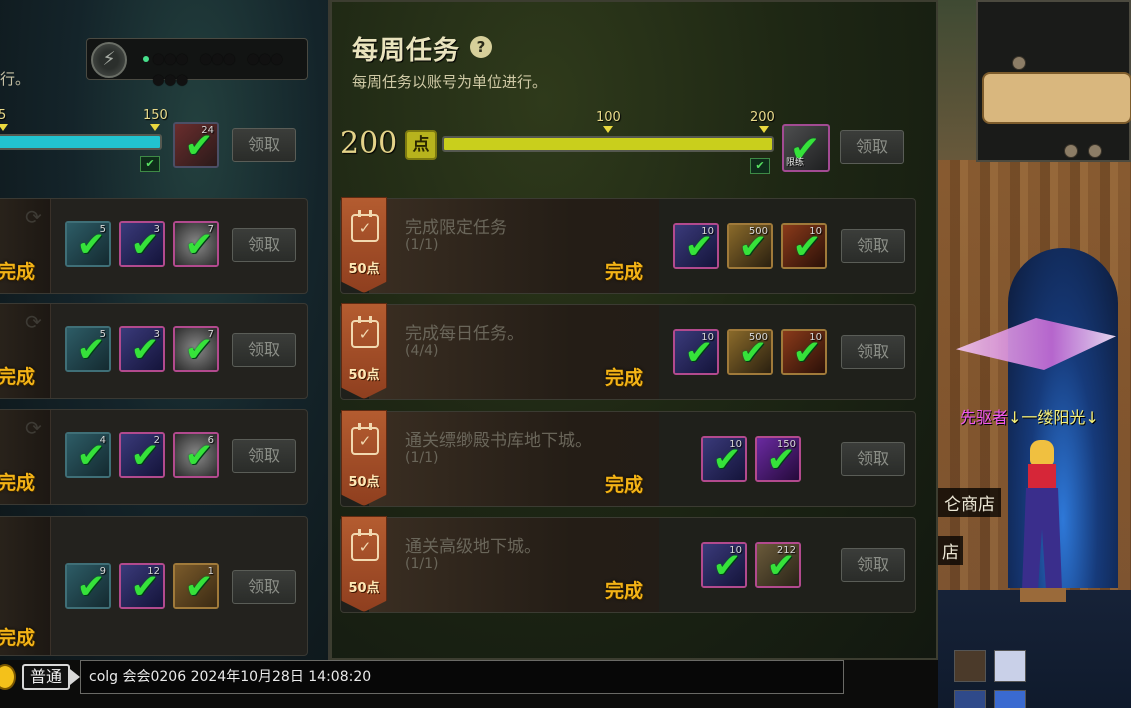 This screenshot has width=1131, height=708. I want to click on daily-tick-marker, so click(155, 127).